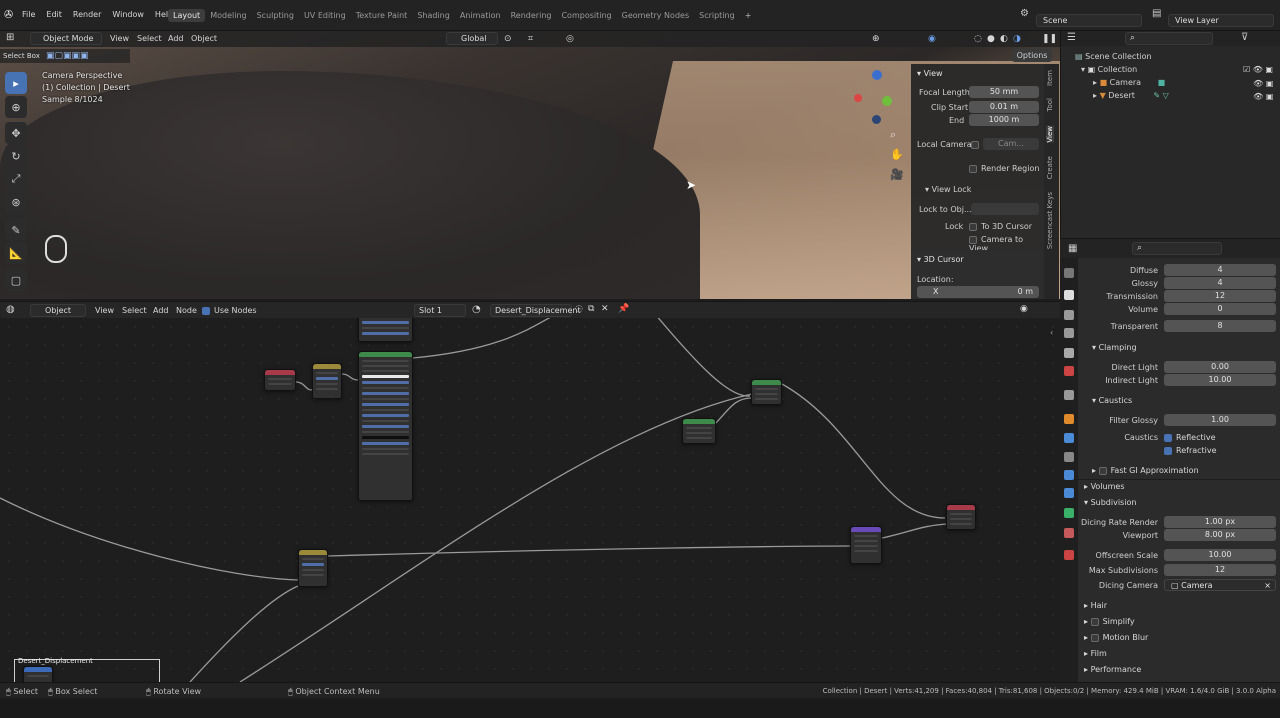 This screenshot has height=718, width=1280. I want to click on tab-rendering: Rendering, so click(531, 15).